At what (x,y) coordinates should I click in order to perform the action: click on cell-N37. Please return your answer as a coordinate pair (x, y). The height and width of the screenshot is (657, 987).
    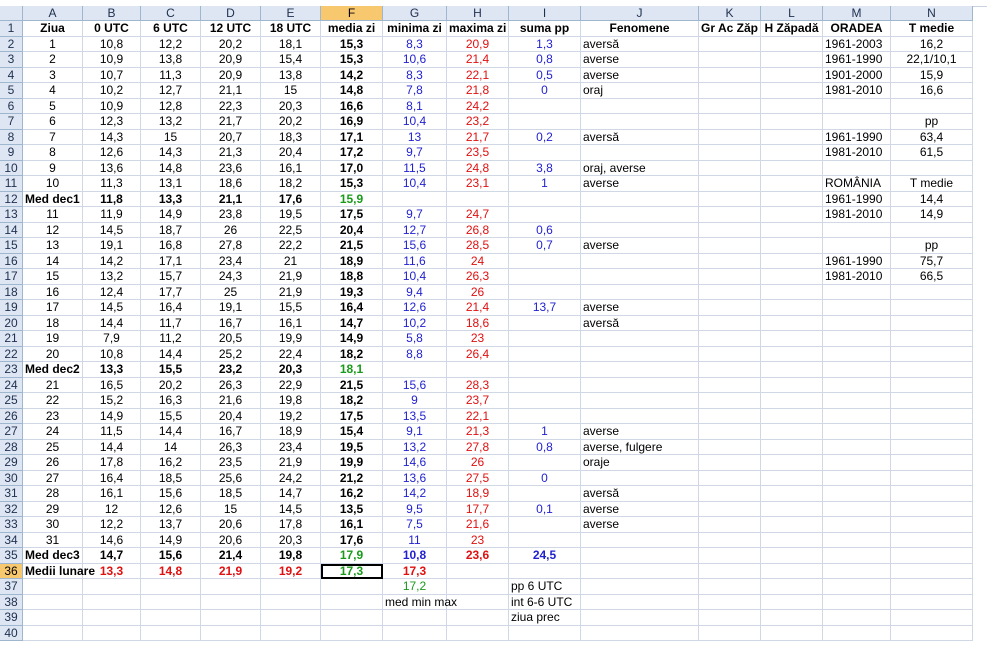
    Looking at the image, I should click on (932, 587).